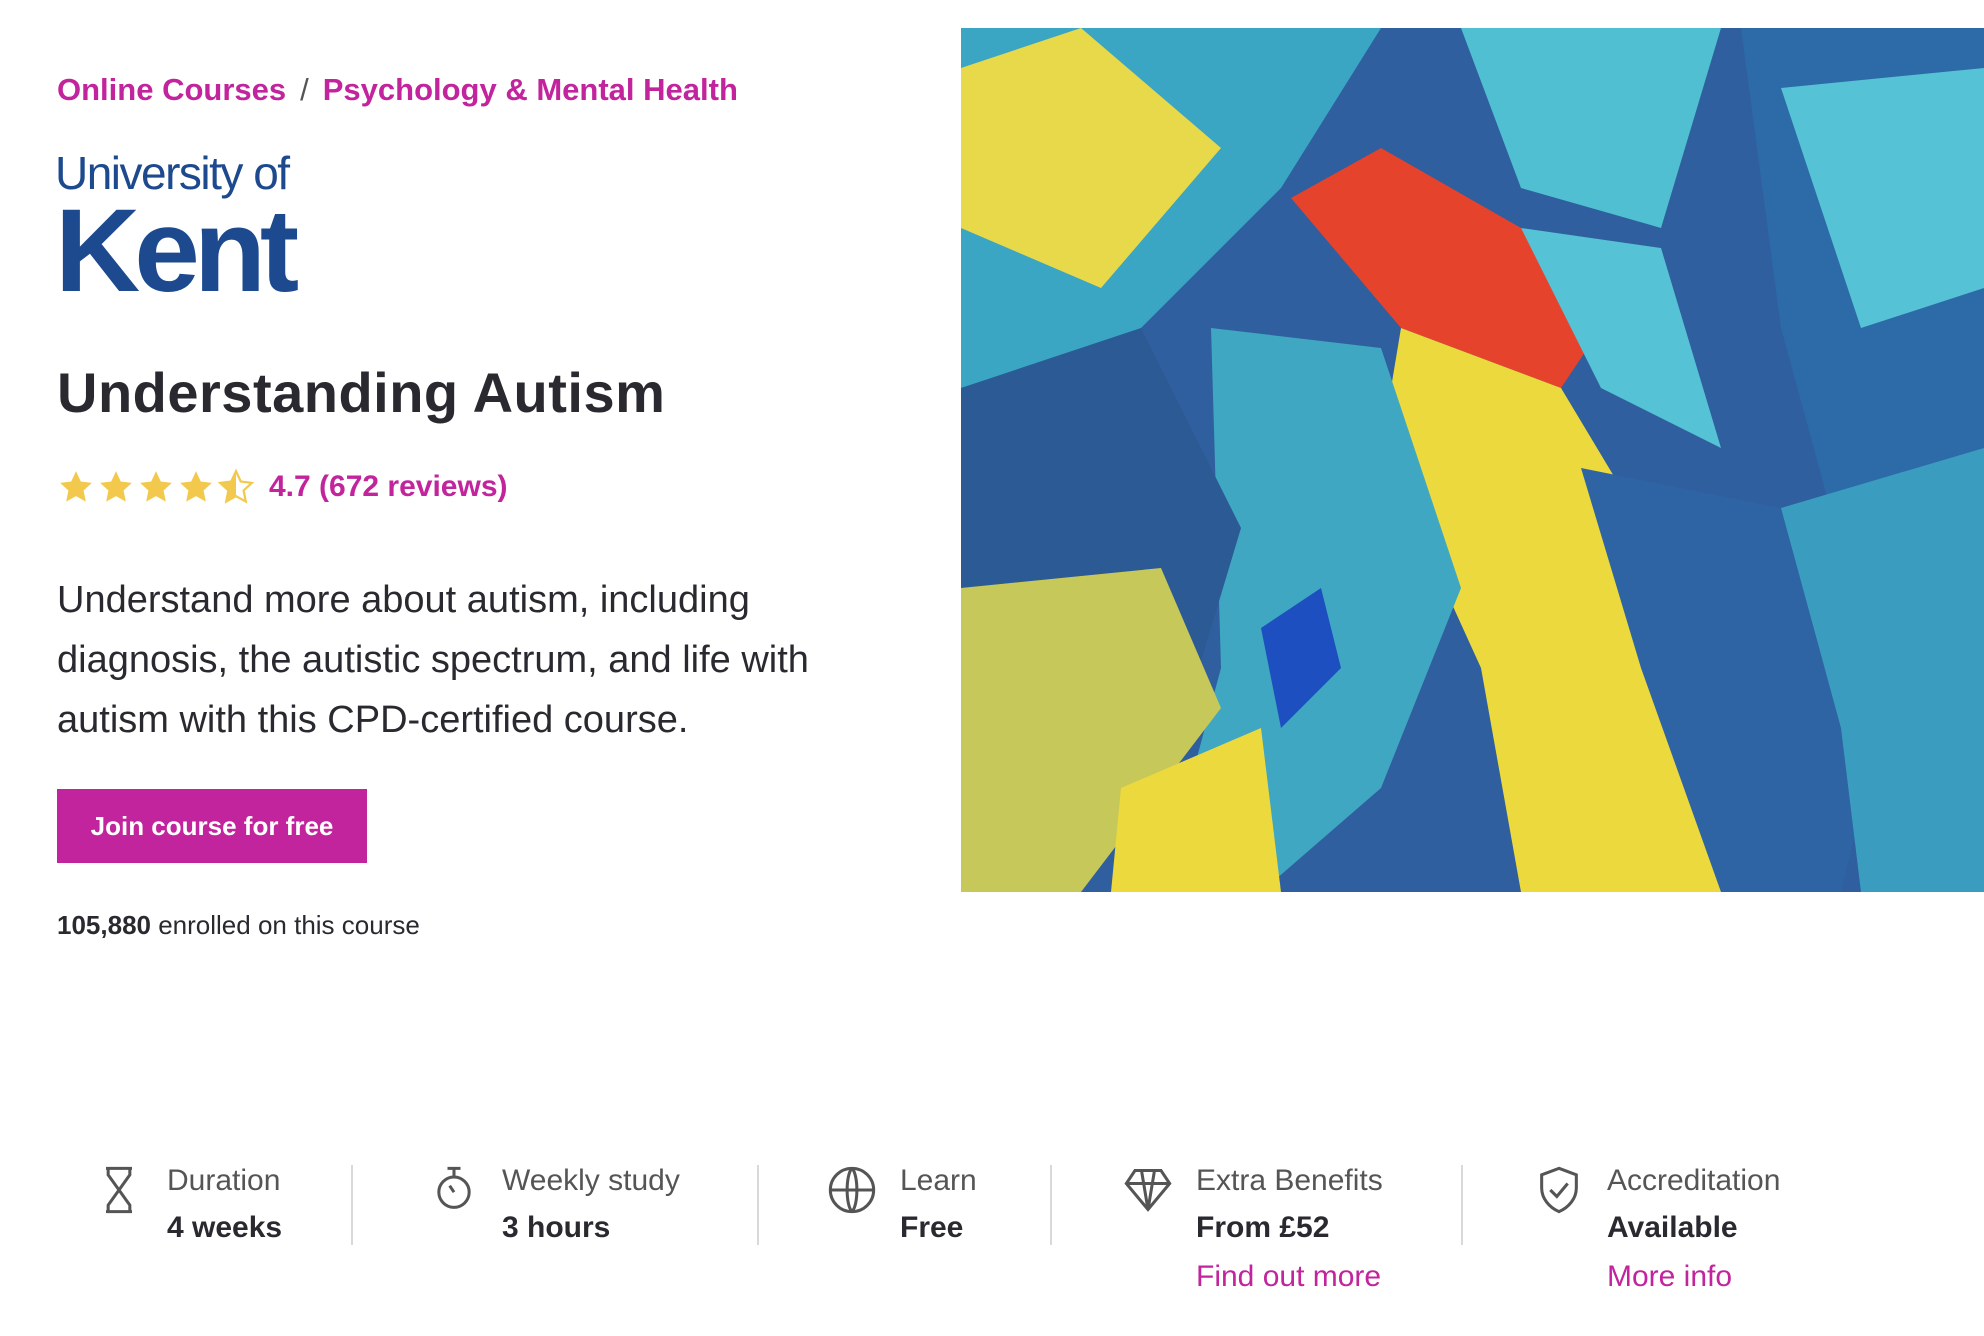 The height and width of the screenshot is (1336, 1984). Describe the element at coordinates (591, 1180) in the screenshot. I see `meta-label: Weekly study` at that location.